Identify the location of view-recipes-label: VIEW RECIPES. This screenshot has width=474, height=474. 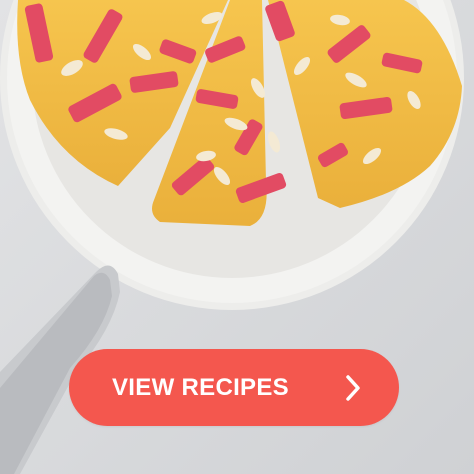
(200, 387).